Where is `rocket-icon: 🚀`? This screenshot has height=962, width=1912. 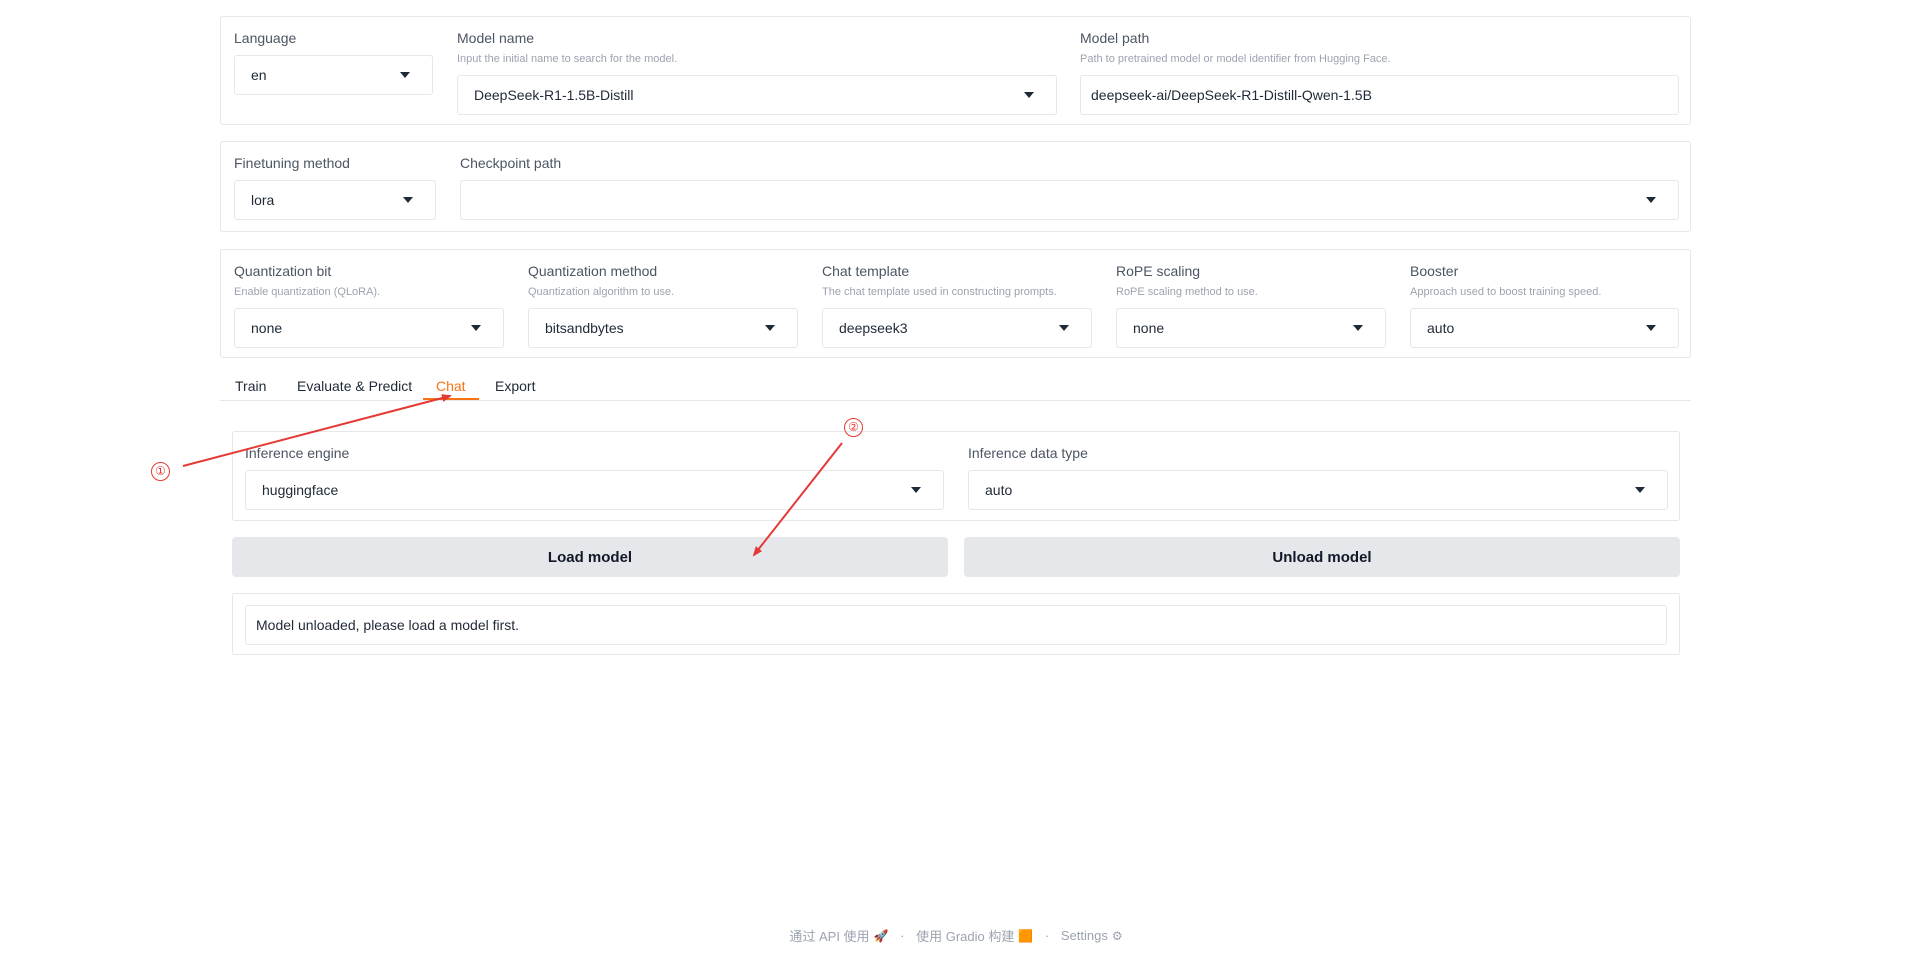 rocket-icon: 🚀 is located at coordinates (881, 935).